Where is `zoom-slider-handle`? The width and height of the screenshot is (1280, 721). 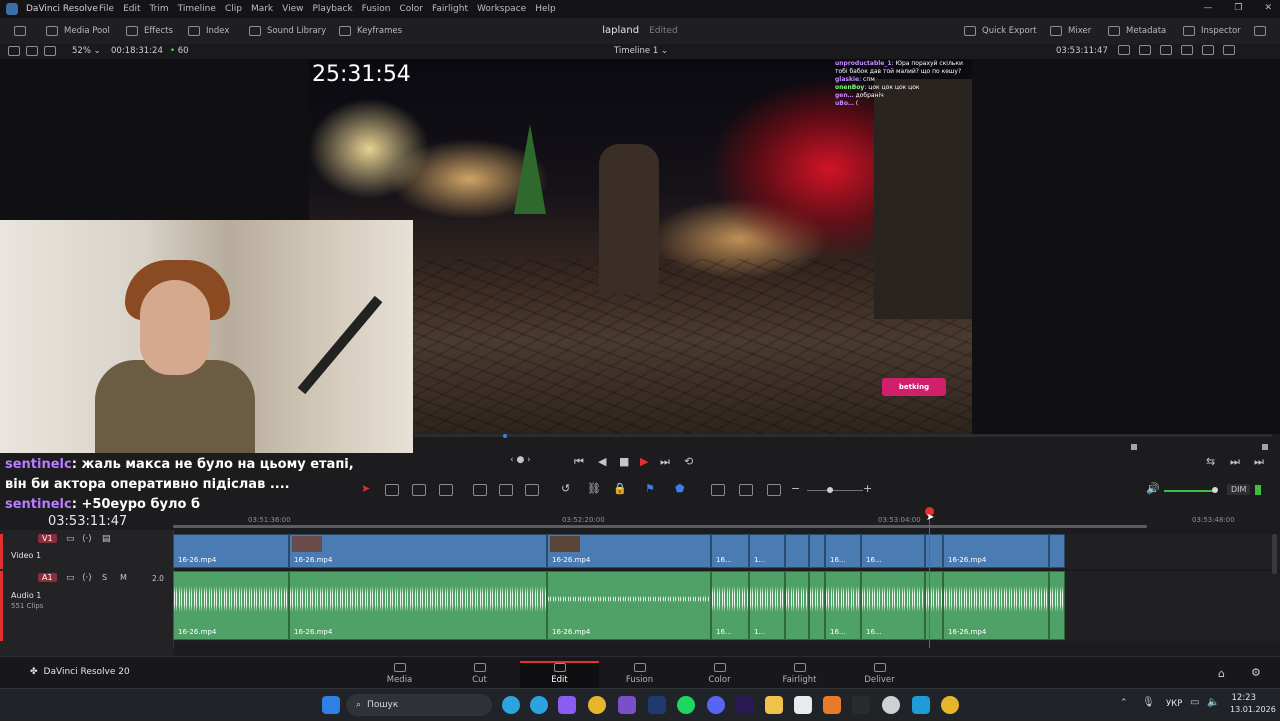 zoom-slider-handle is located at coordinates (830, 490).